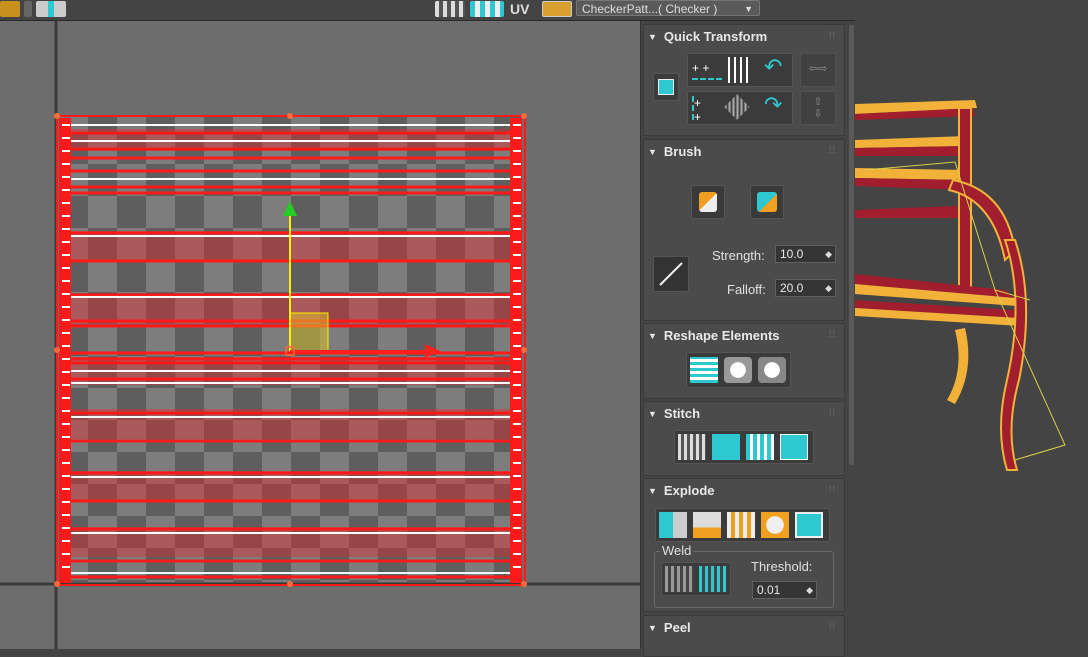 Image resolution: width=1088 pixels, height=657 pixels. Describe the element at coordinates (290, 116) in the screenshot. I see `transform-handle-top` at that location.